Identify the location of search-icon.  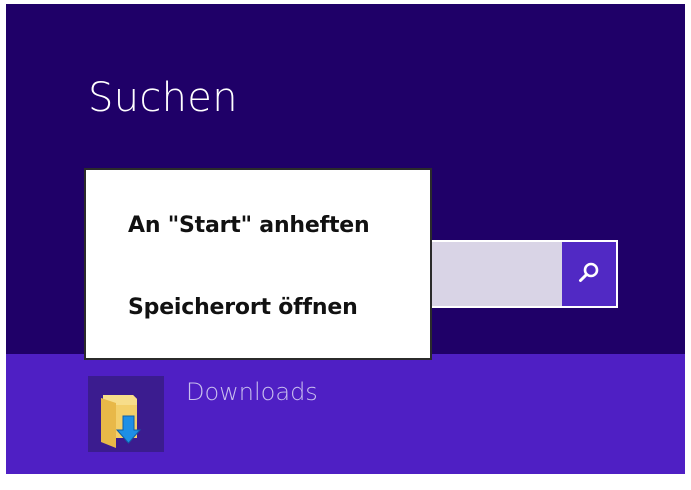
(589, 274).